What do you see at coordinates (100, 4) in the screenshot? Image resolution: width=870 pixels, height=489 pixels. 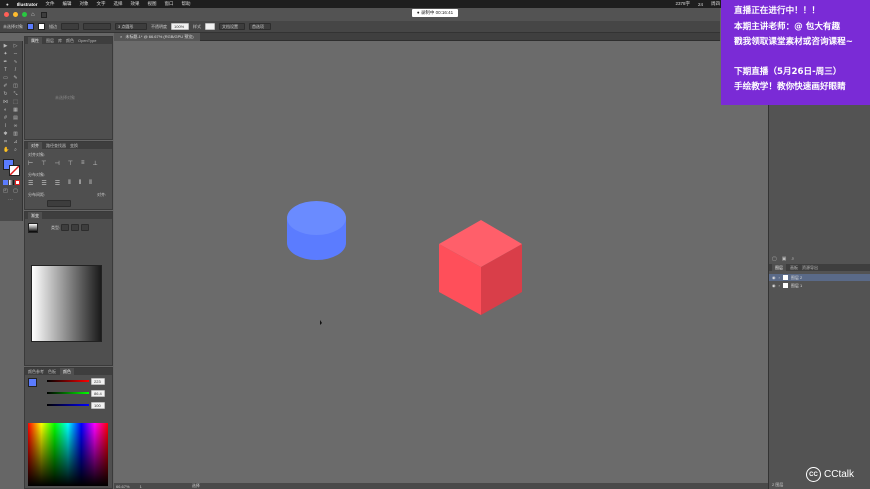 I see `menu-type: 文字` at bounding box center [100, 4].